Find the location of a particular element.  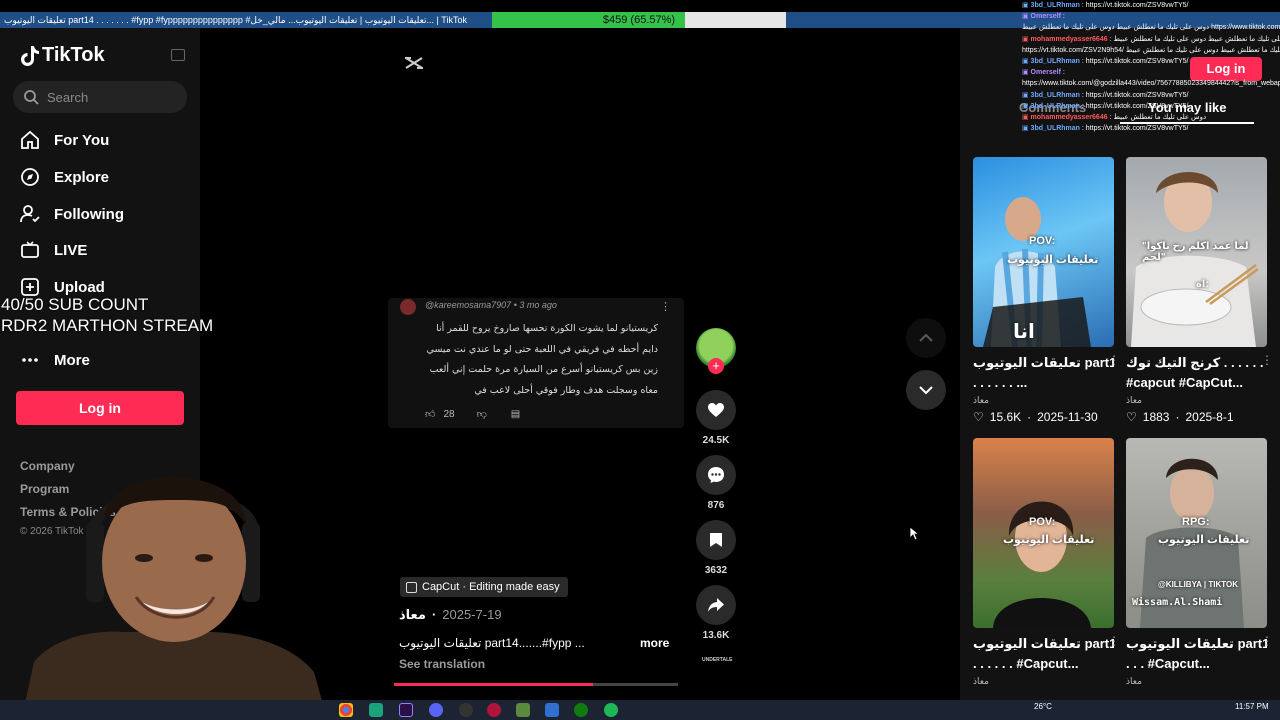

nav-label: For You is located at coordinates (82, 140).